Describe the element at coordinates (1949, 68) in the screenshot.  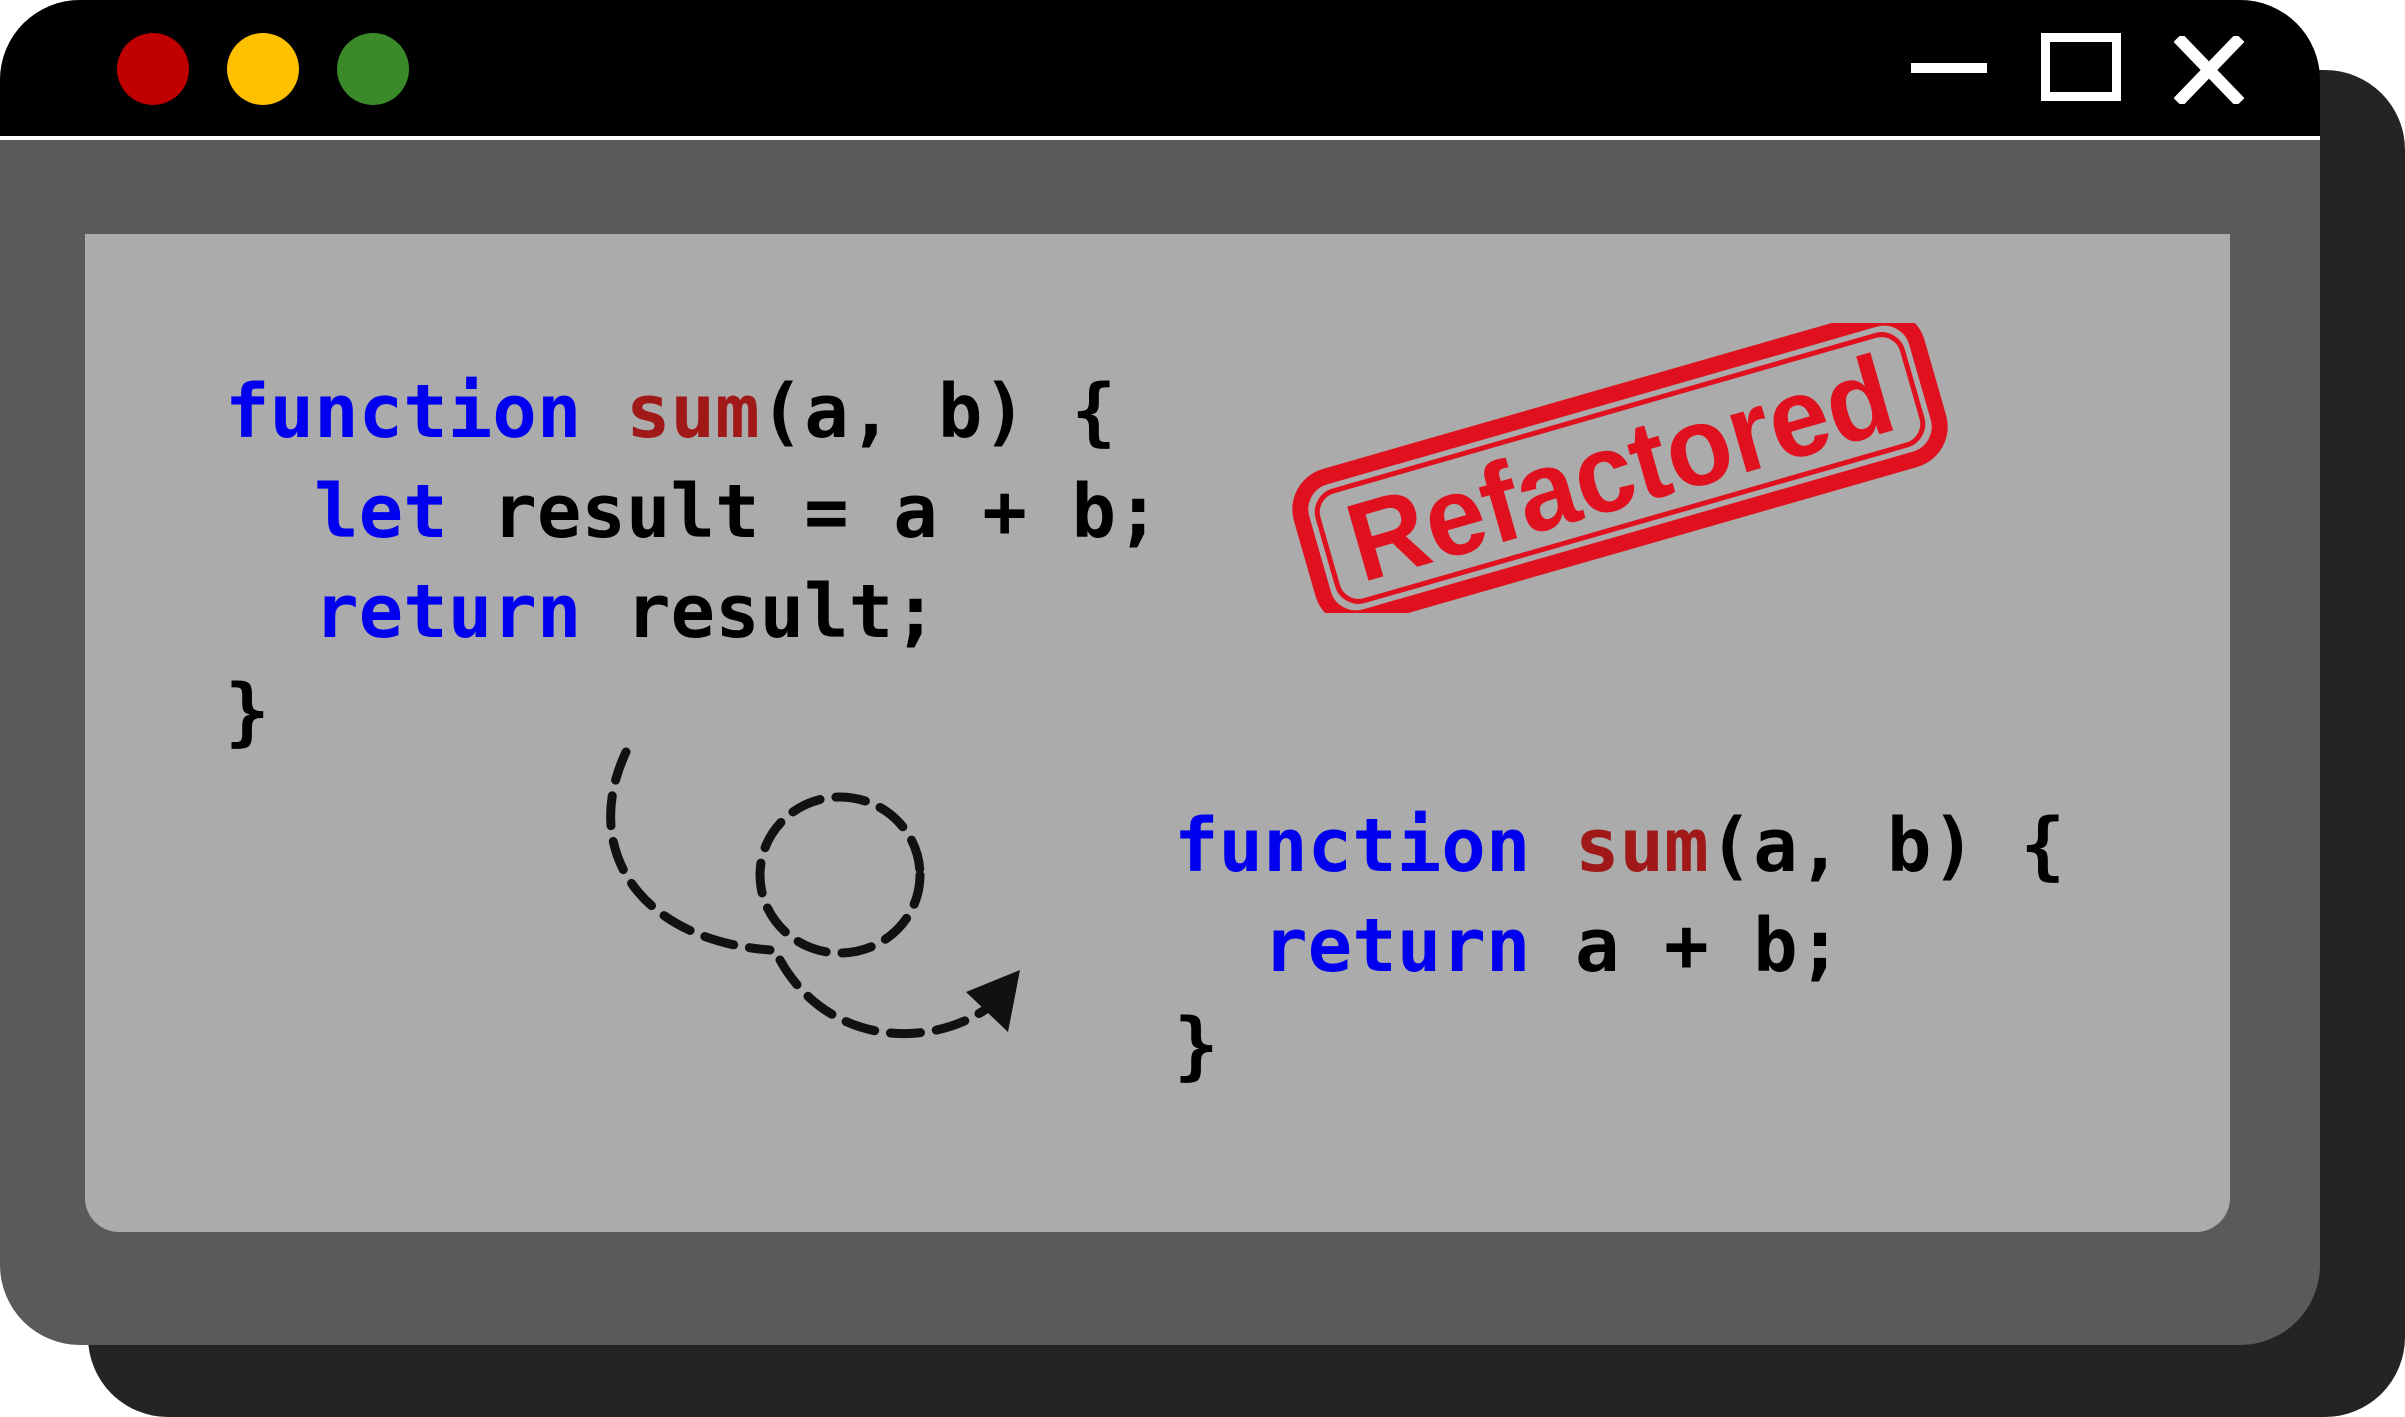
I see `minimize-icon` at that location.